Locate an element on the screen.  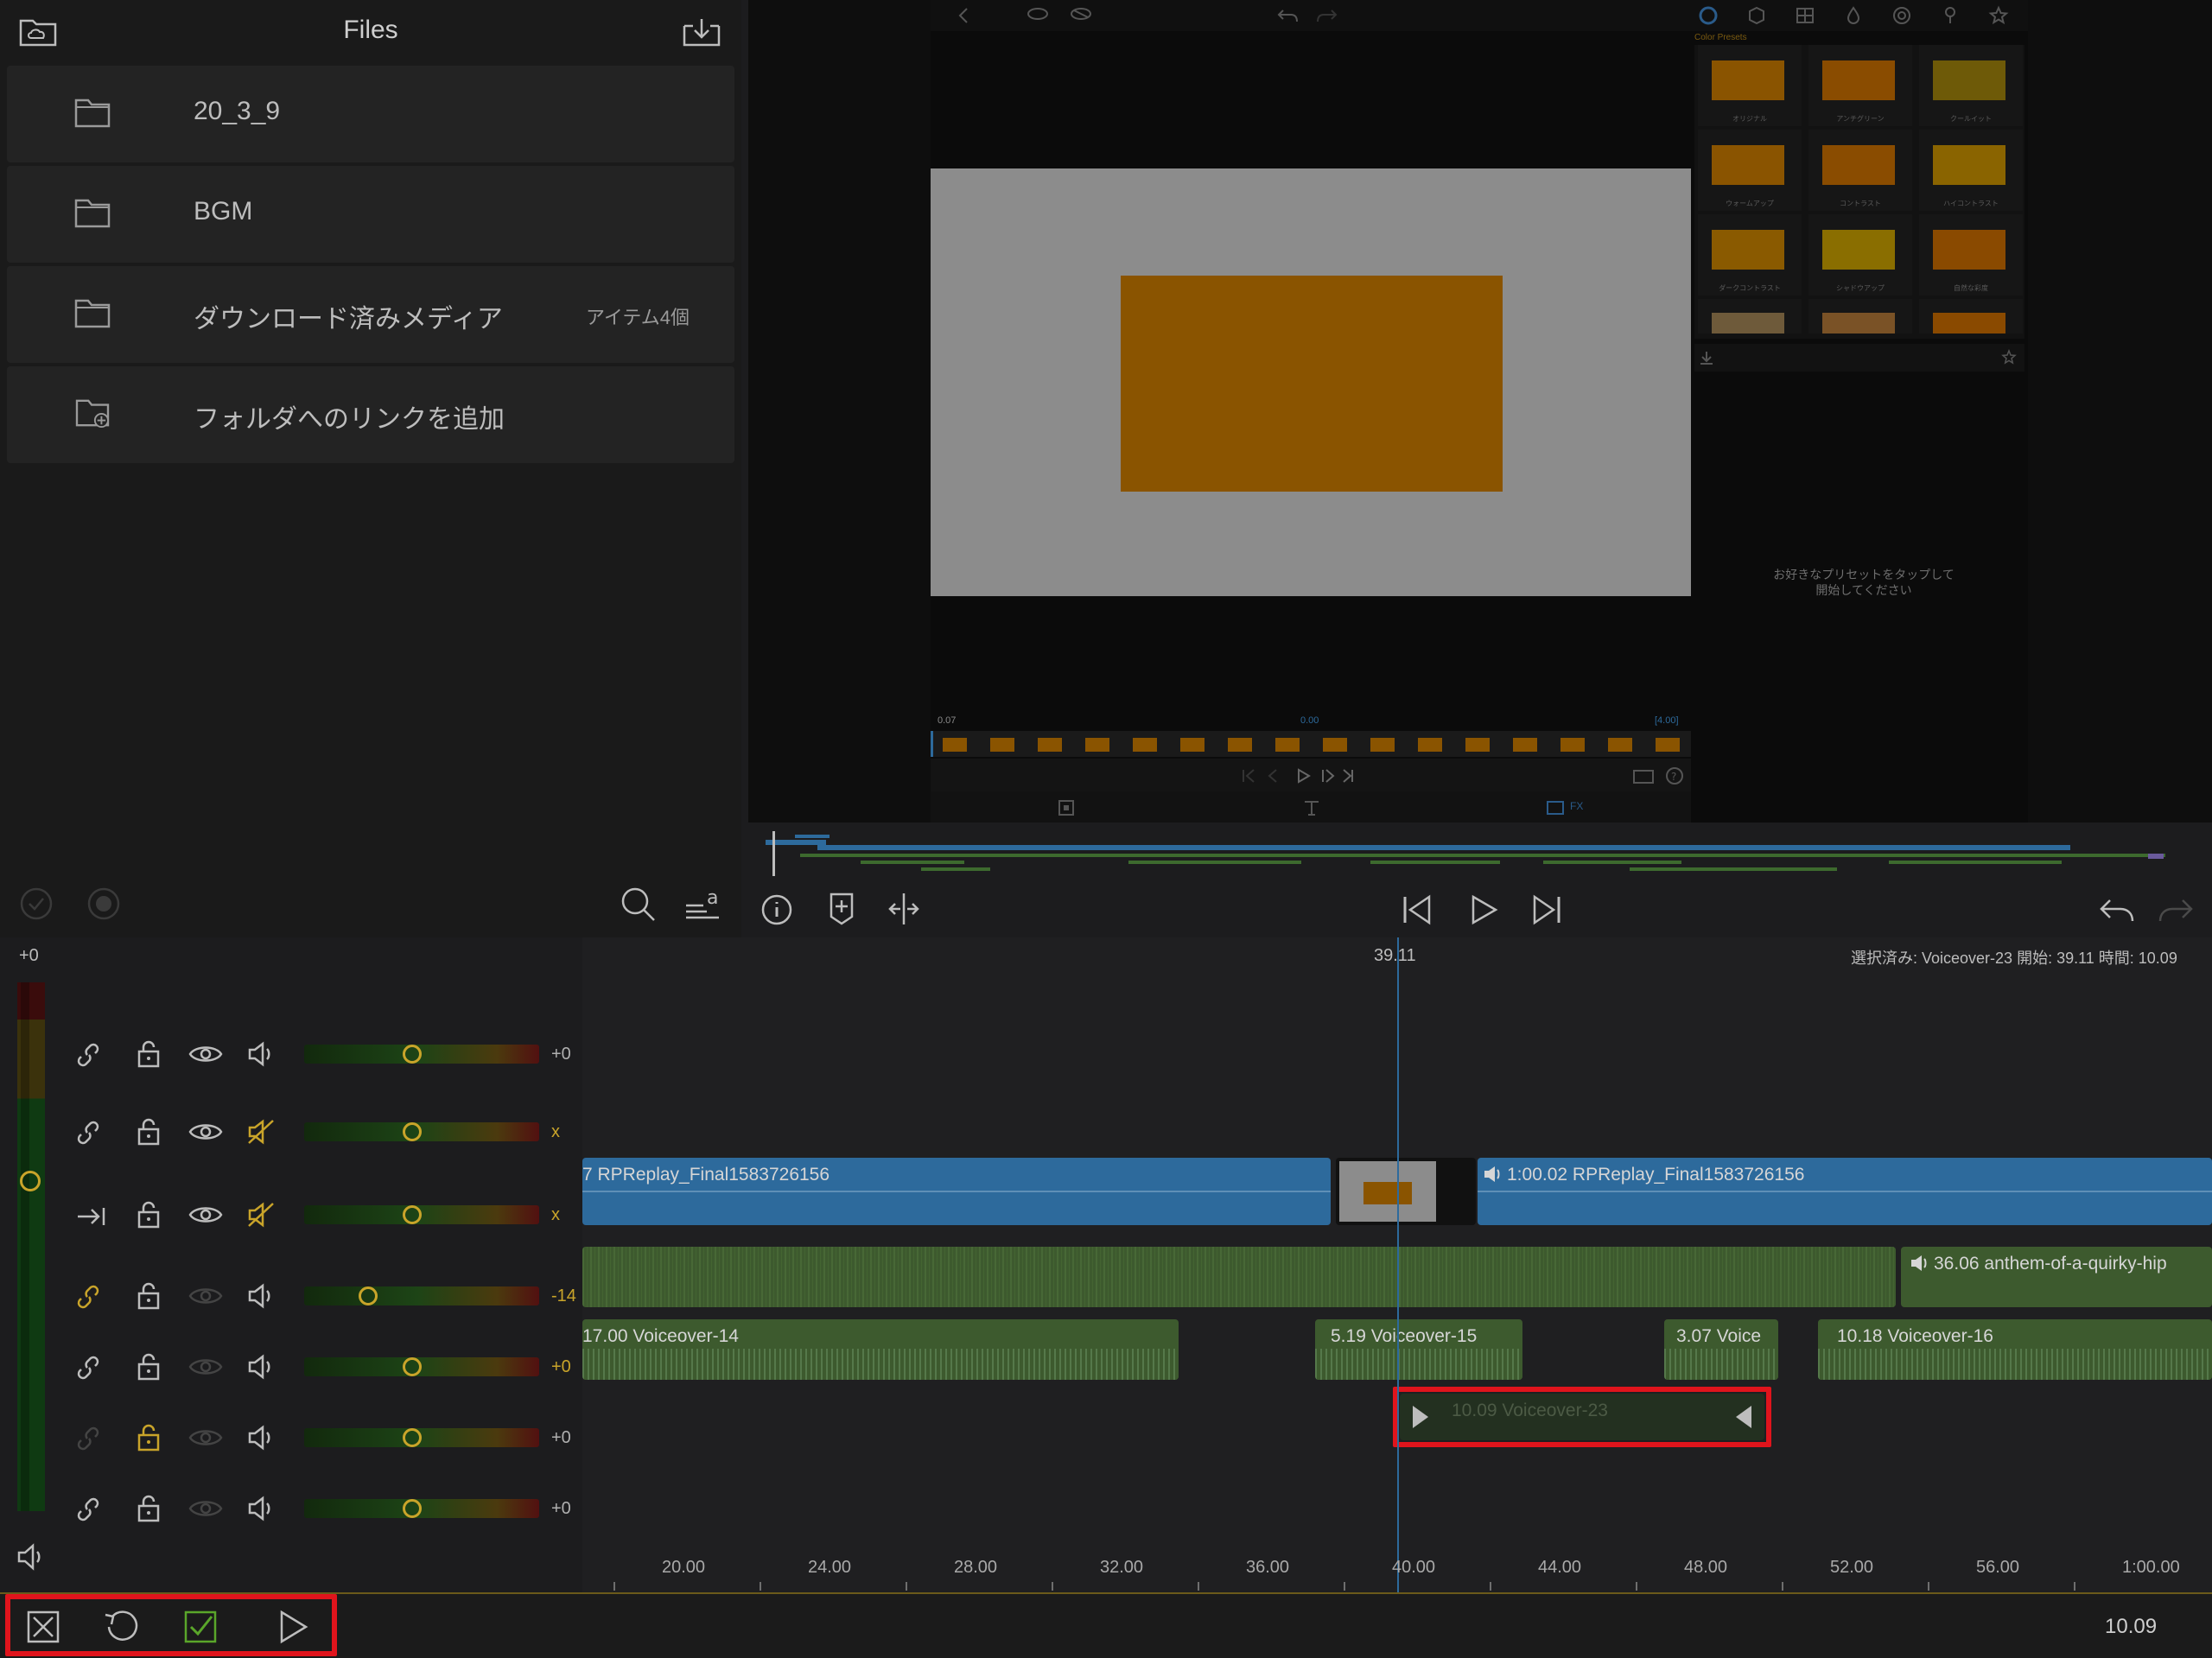
download-icon is located at coordinates (1706, 357).